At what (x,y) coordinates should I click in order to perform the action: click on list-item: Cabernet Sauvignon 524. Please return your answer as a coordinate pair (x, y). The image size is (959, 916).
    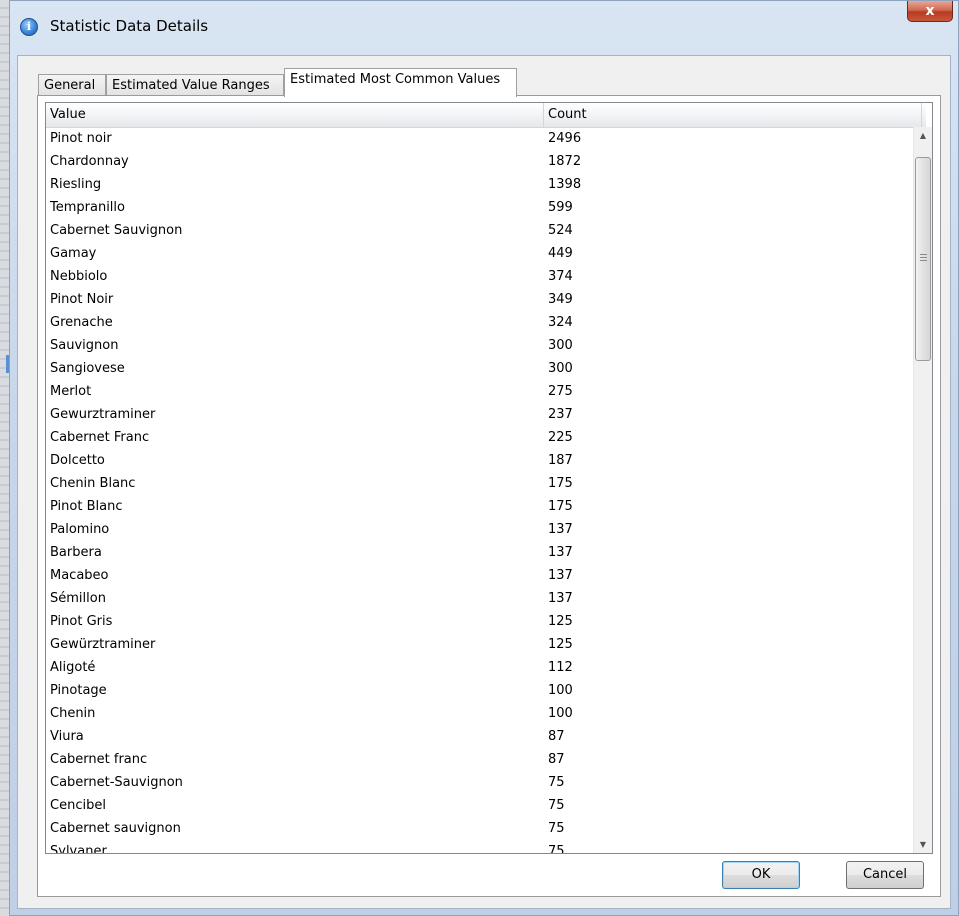
    Looking at the image, I should click on (486, 230).